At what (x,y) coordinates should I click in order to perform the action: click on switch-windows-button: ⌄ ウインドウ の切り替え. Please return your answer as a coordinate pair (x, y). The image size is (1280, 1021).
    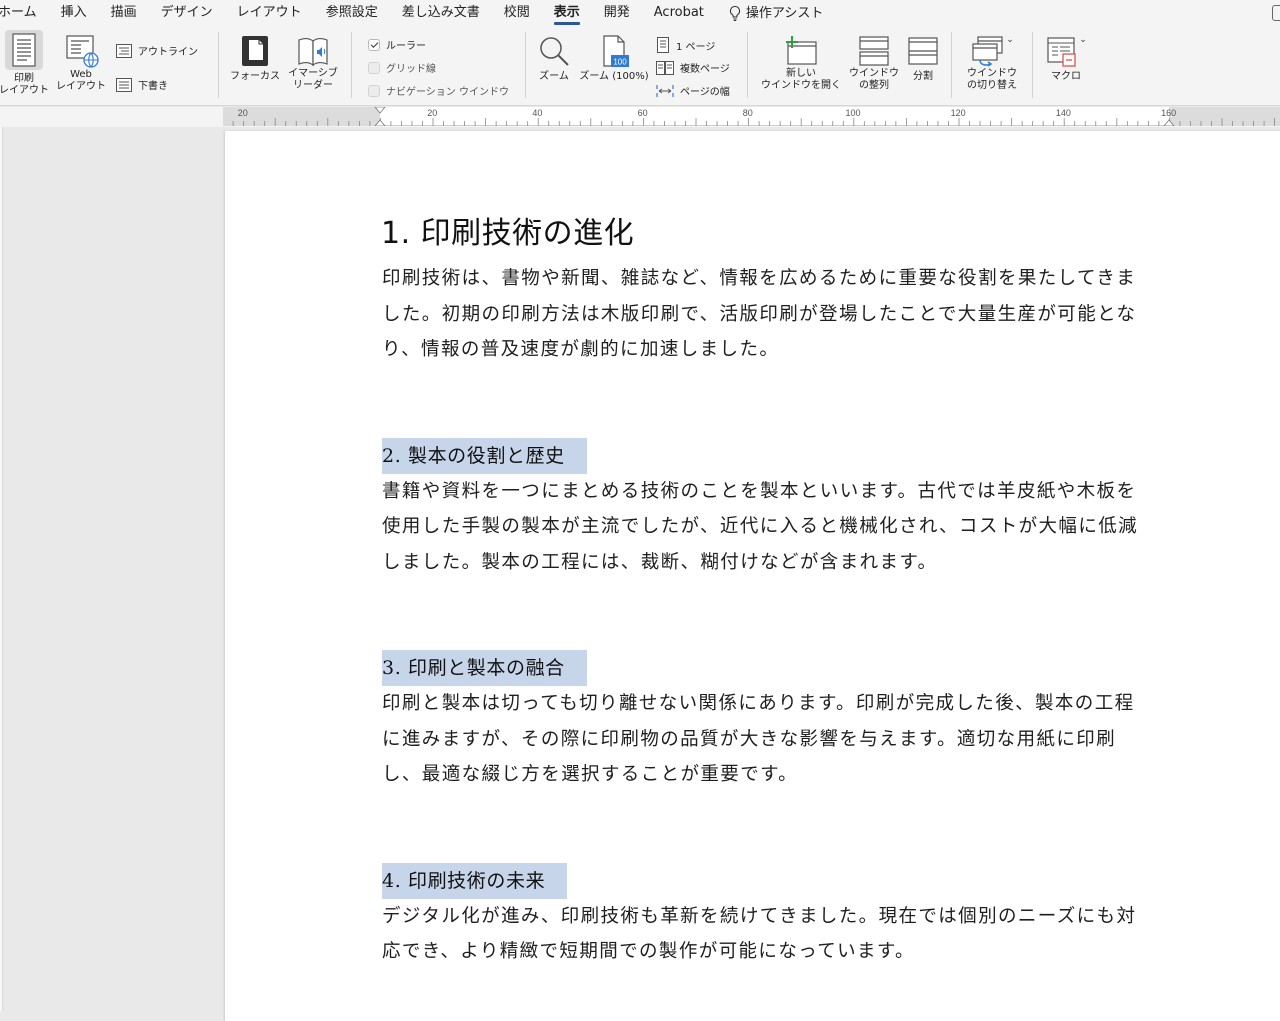
    Looking at the image, I should click on (992, 63).